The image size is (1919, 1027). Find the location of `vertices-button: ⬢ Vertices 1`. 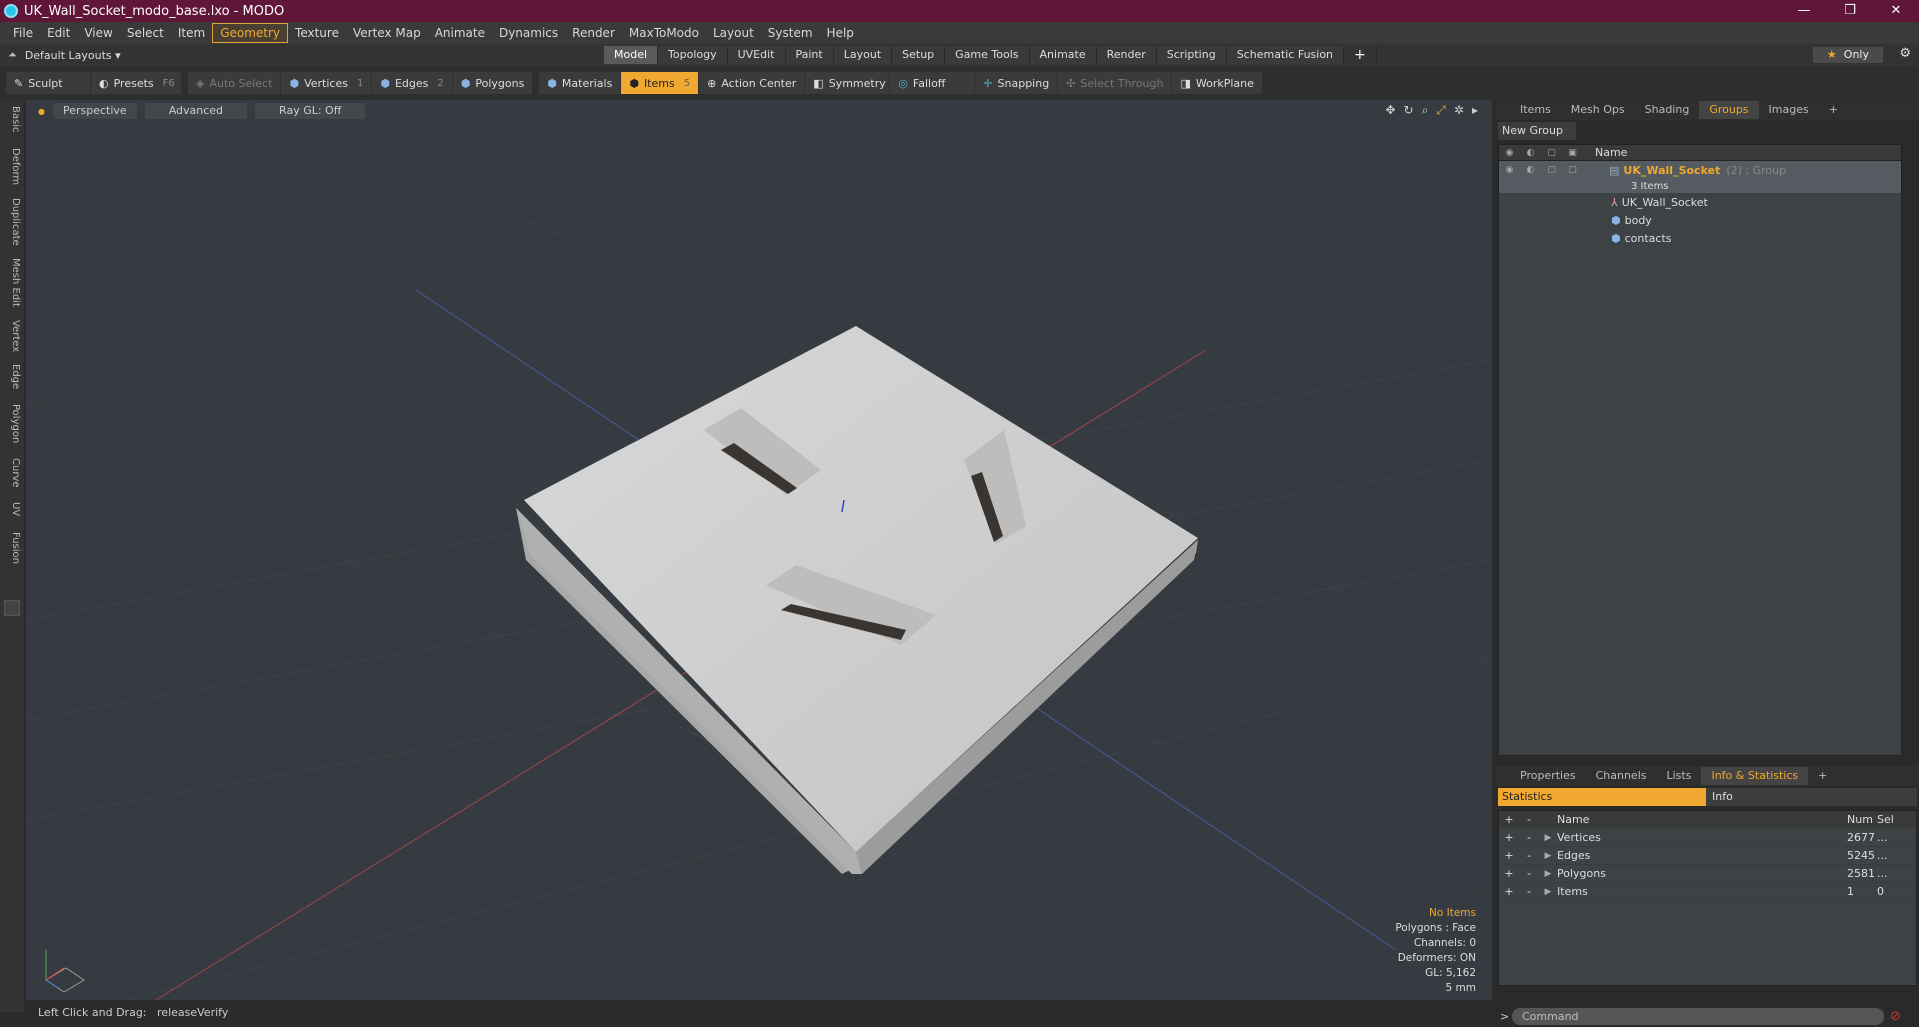

vertices-button: ⬢ Vertices 1 is located at coordinates (326, 83).